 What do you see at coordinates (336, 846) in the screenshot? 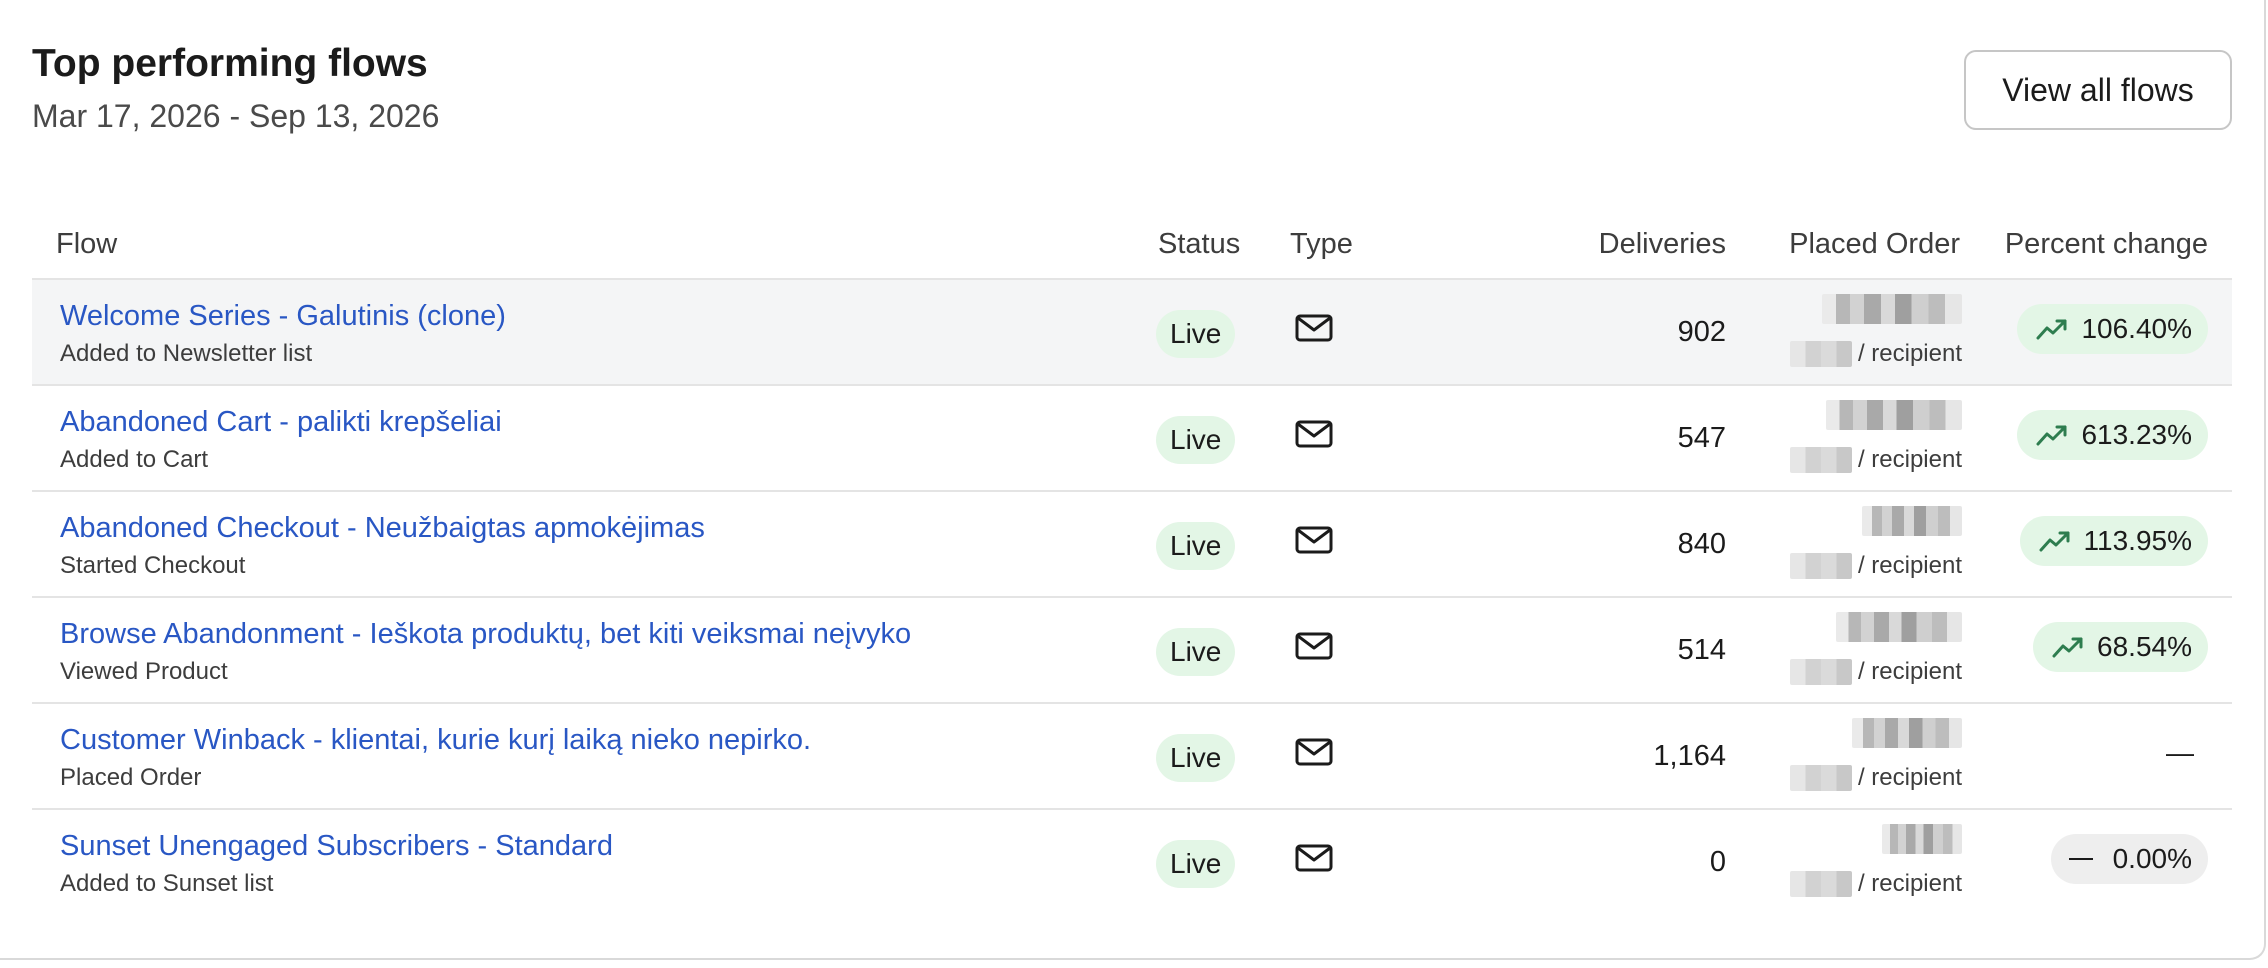
I see `flow-name-link: Sunset Unengaged Subscribers - Standard` at bounding box center [336, 846].